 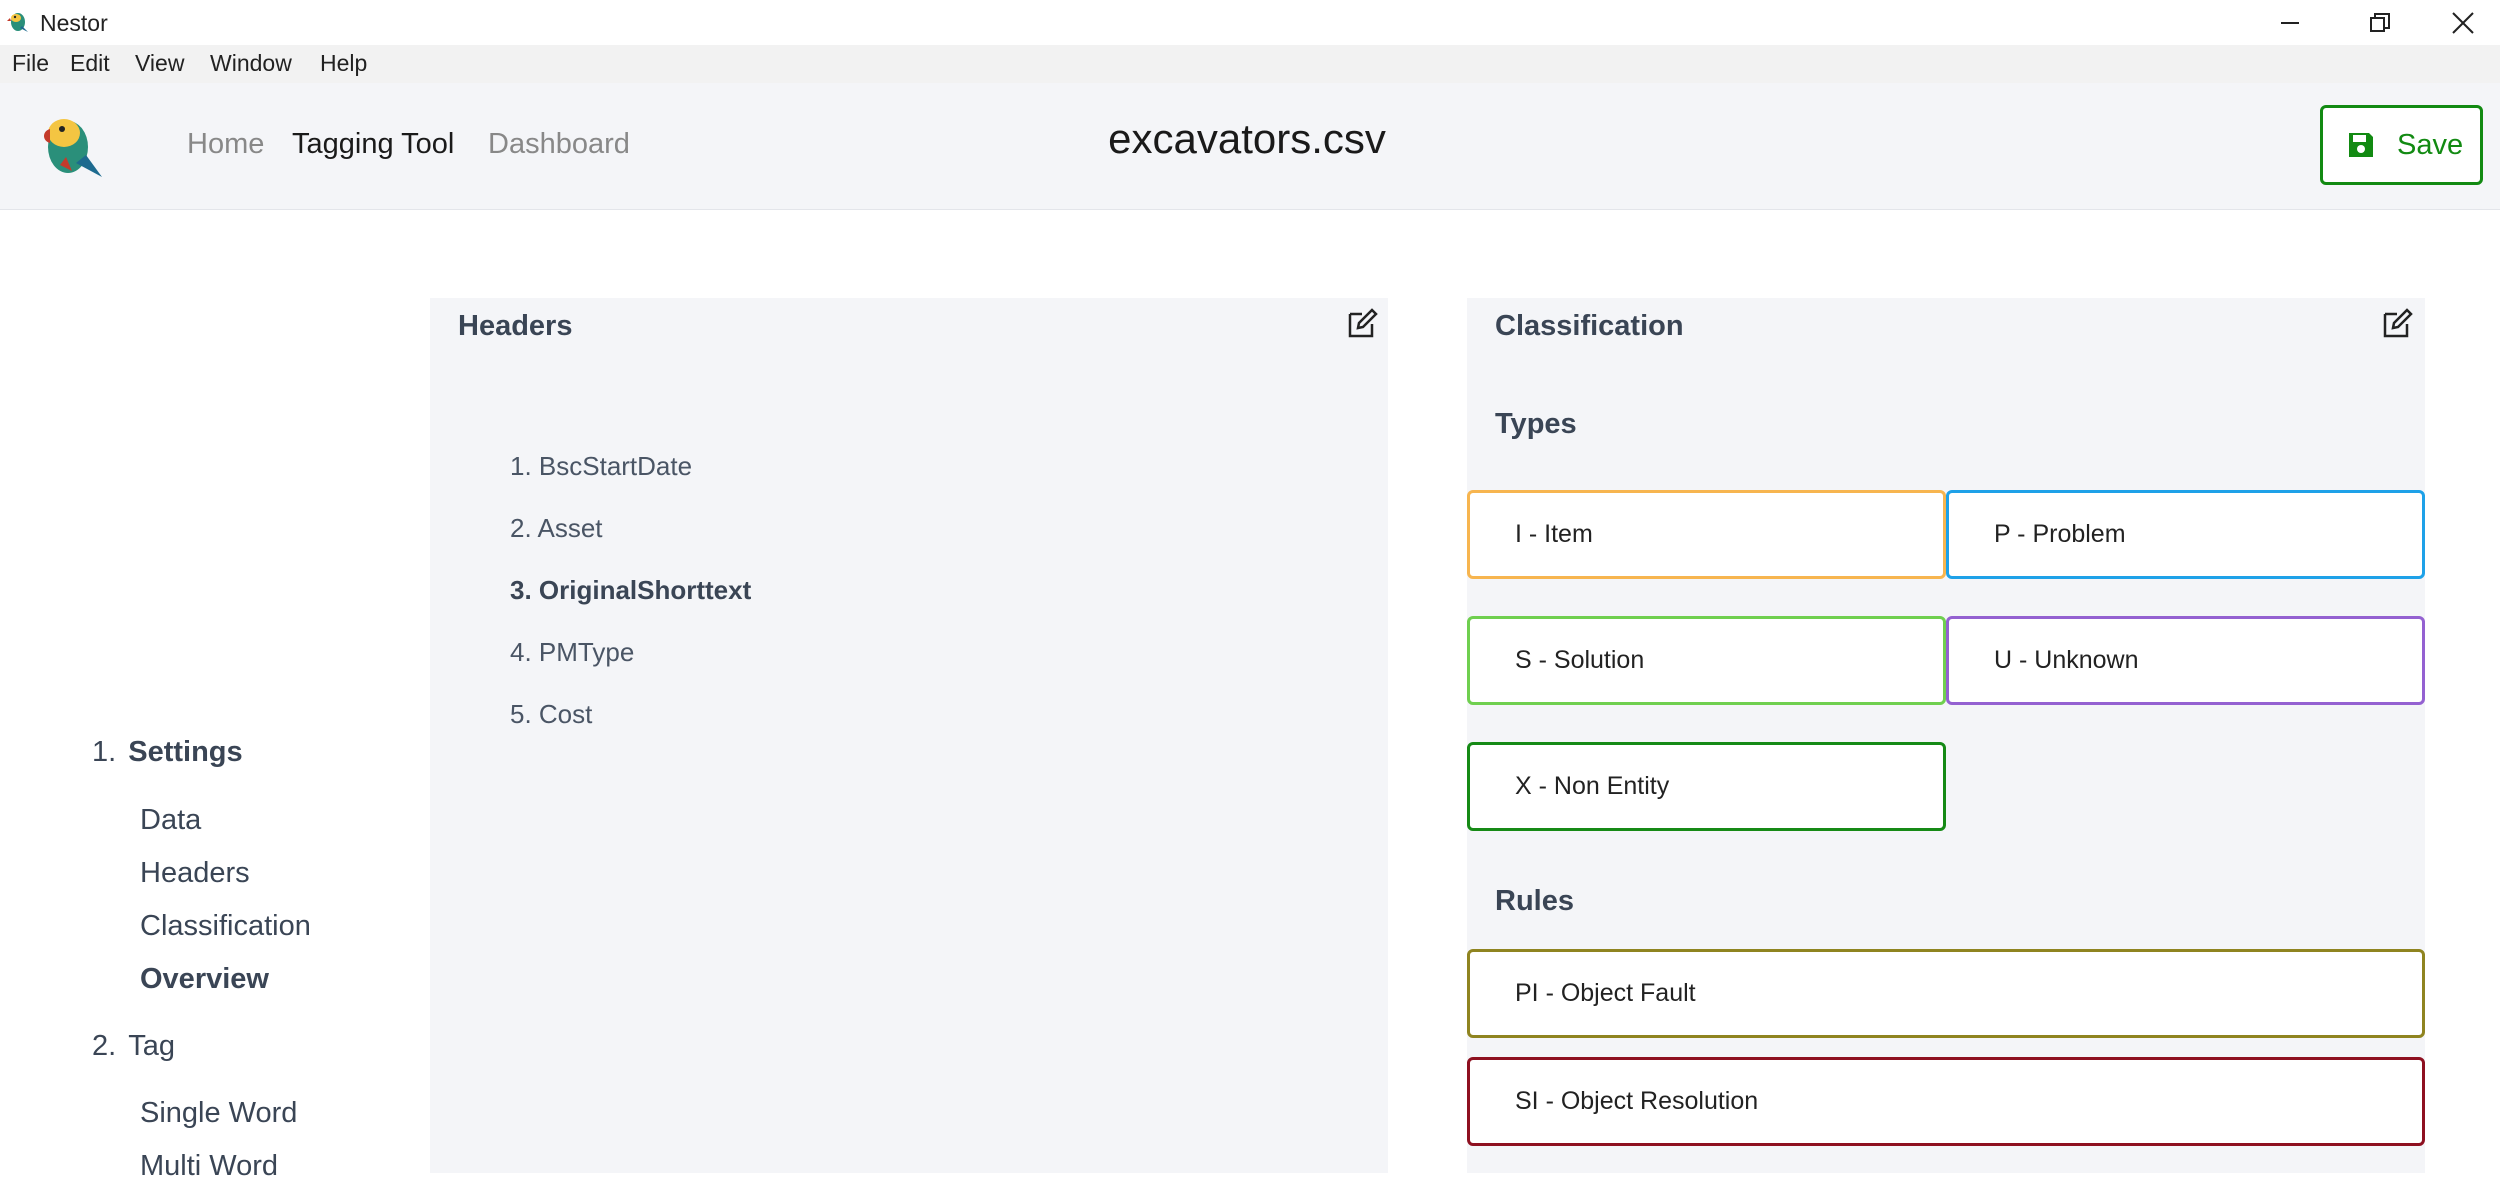 I want to click on step-label: Tag, so click(x=152, y=1046).